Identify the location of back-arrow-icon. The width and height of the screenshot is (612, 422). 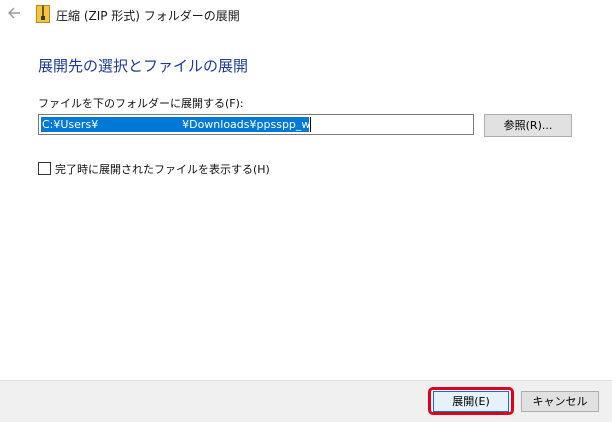
(14, 13).